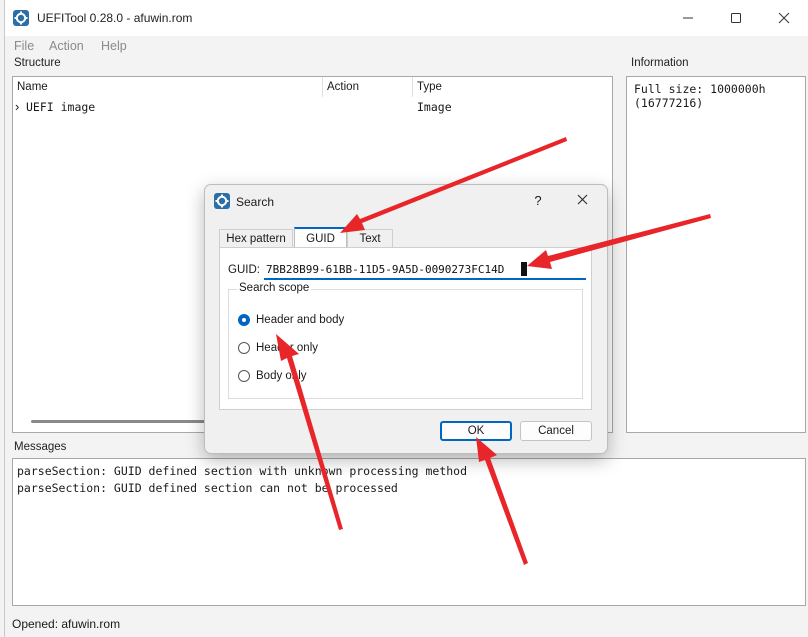 Image resolution: width=808 pixels, height=637 pixels. What do you see at coordinates (300, 320) in the screenshot?
I see `radio-label: Header and body` at bounding box center [300, 320].